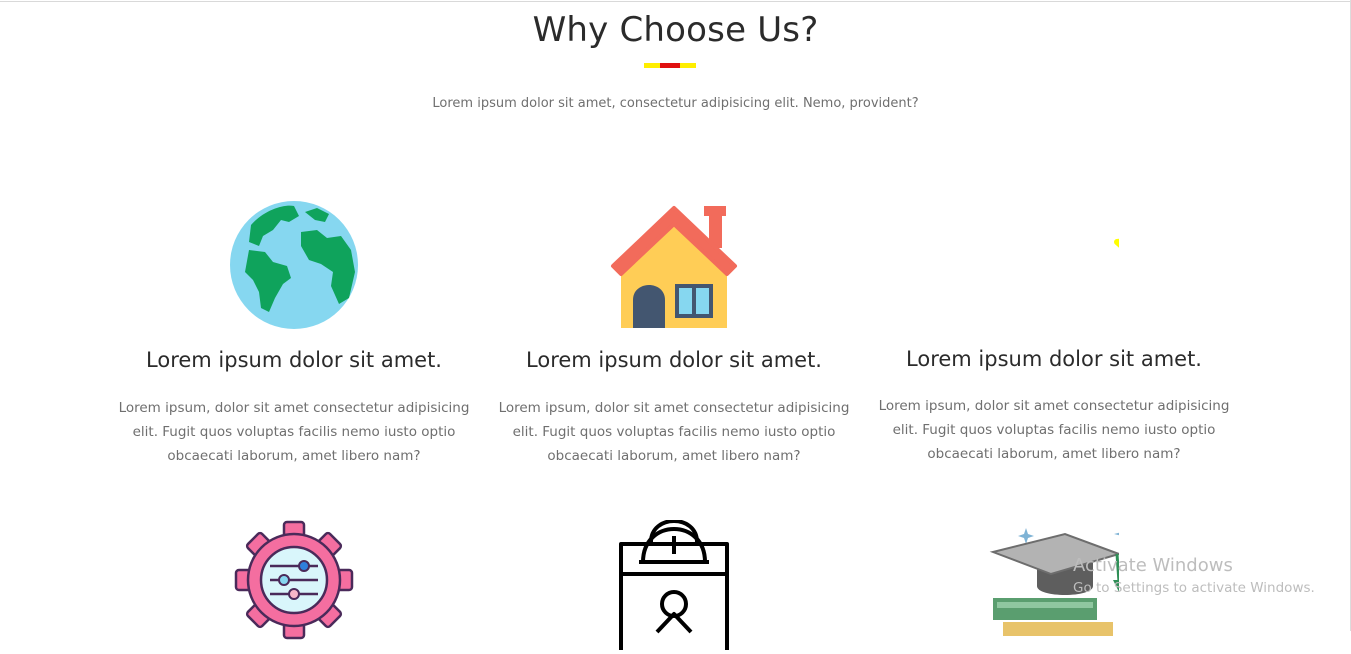  Describe the element at coordinates (1194, 588) in the screenshot. I see `watermark-subtitle: Go to Settings to activate Windows.` at that location.